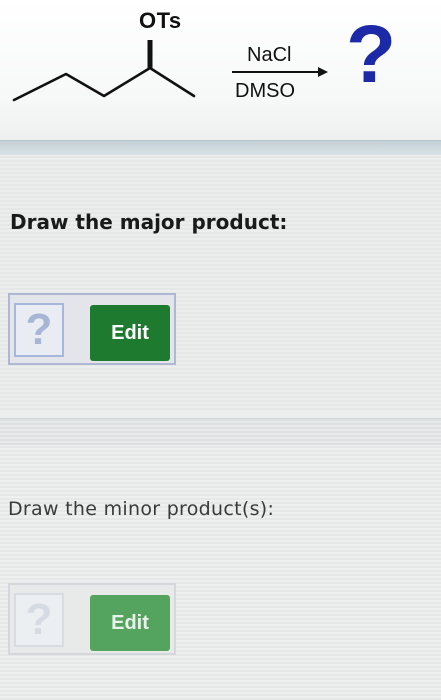  I want to click on product-question-mark: ?, so click(371, 54).